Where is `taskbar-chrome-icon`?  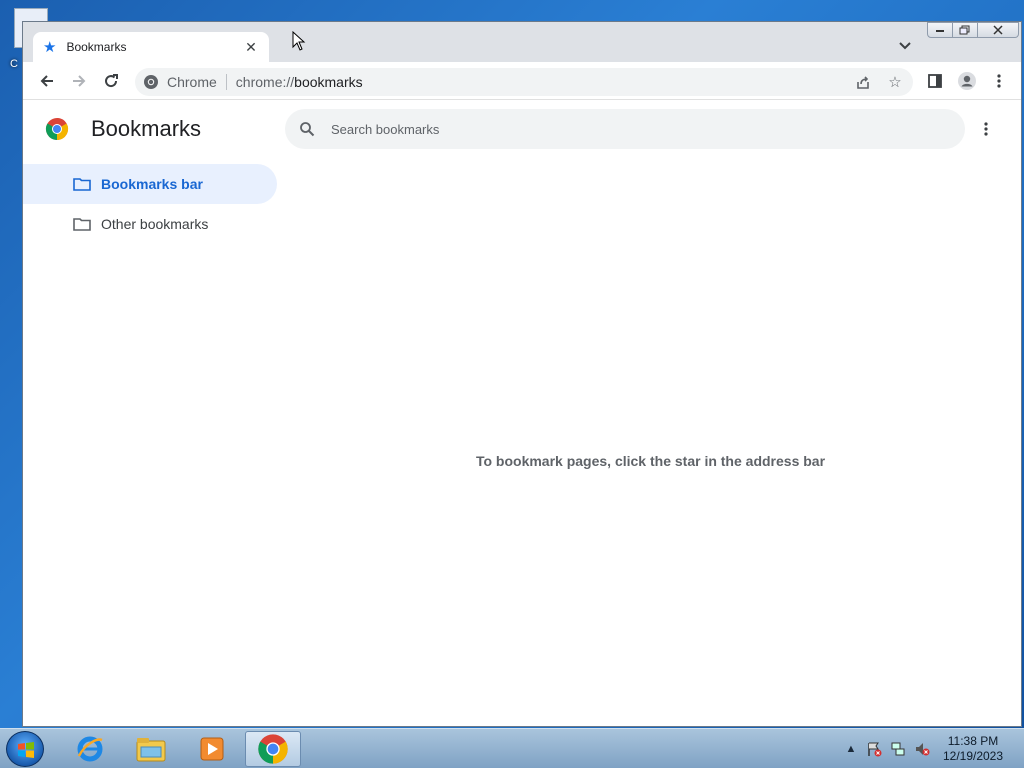
taskbar-chrome-icon is located at coordinates (273, 749).